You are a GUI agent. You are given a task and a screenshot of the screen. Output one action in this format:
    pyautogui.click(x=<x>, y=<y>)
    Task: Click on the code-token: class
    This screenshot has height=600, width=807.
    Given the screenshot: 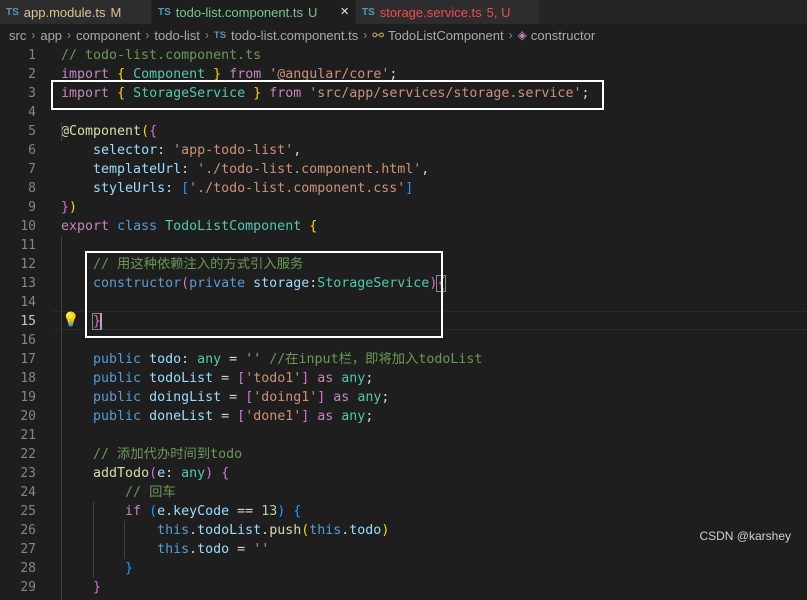 What is the action you would take?
    pyautogui.click(x=137, y=226)
    